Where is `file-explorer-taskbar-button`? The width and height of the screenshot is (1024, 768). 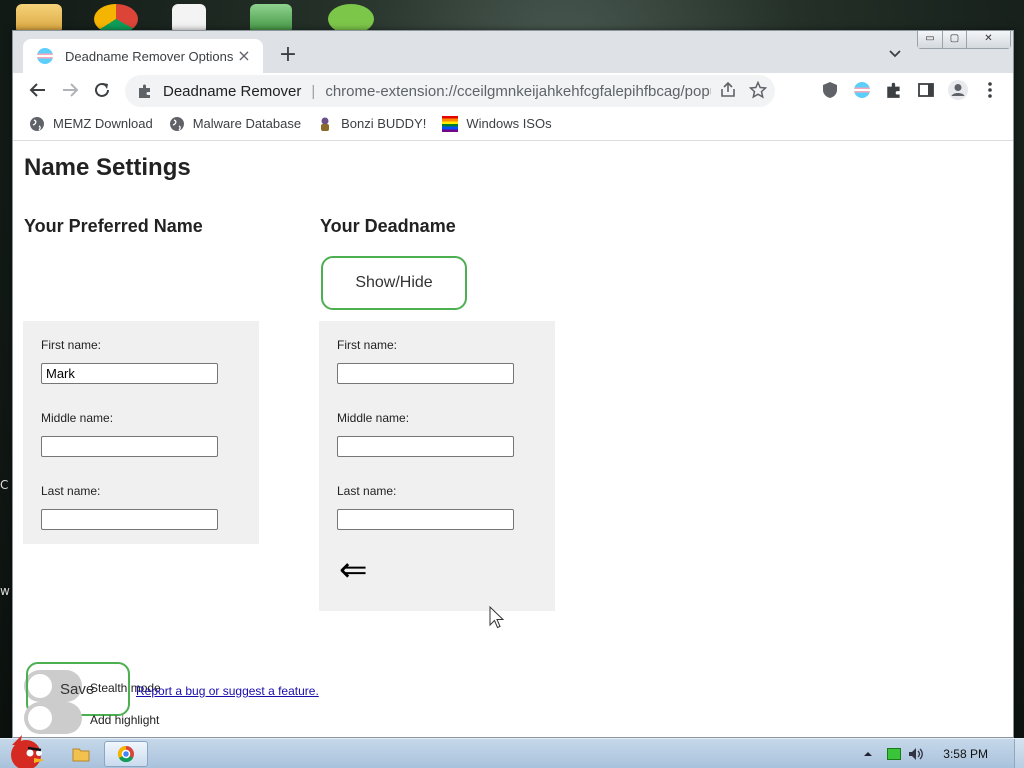
file-explorer-taskbar-button is located at coordinates (81, 754).